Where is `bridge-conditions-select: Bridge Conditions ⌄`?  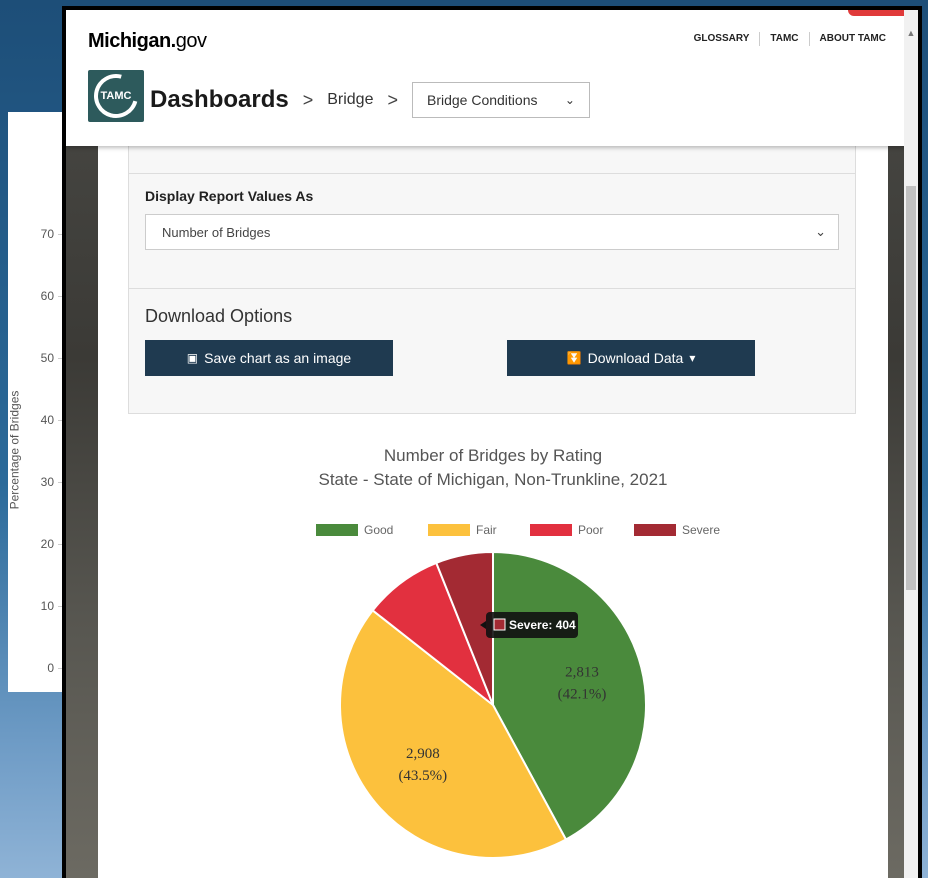
bridge-conditions-select: Bridge Conditions ⌄ is located at coordinates (500, 100).